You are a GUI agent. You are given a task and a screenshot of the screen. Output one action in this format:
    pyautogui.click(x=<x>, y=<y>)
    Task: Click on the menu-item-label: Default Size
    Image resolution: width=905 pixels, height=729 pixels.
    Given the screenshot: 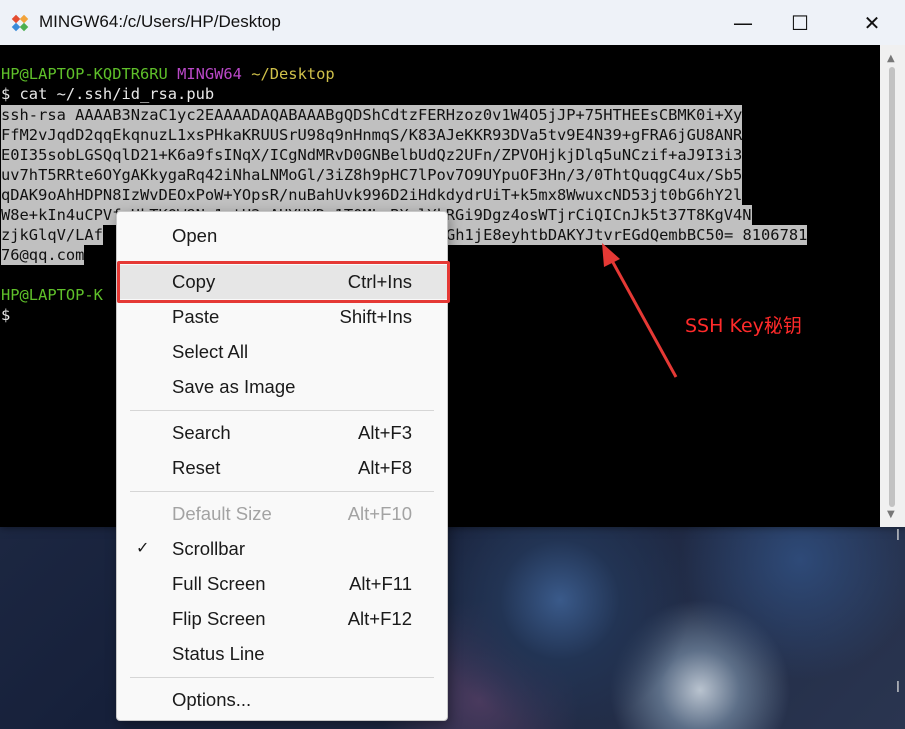 What is the action you would take?
    pyautogui.click(x=222, y=513)
    